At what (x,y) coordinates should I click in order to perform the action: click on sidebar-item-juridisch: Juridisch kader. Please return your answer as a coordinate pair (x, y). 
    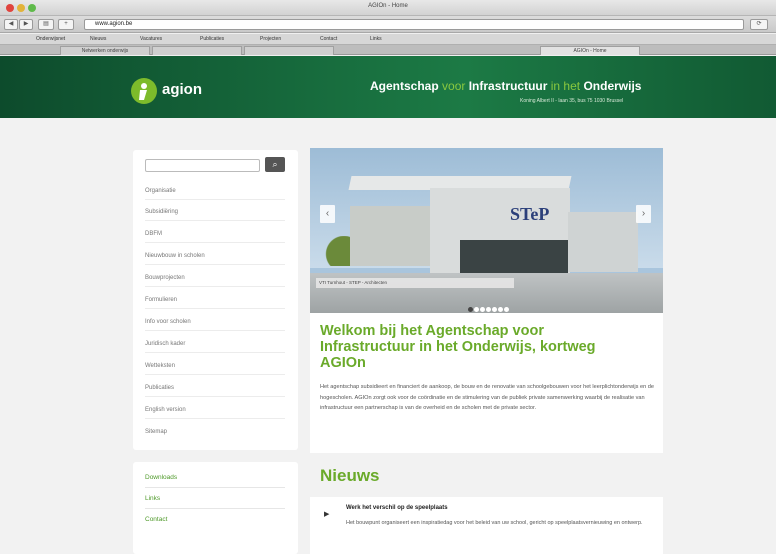
    Looking at the image, I should click on (215, 345).